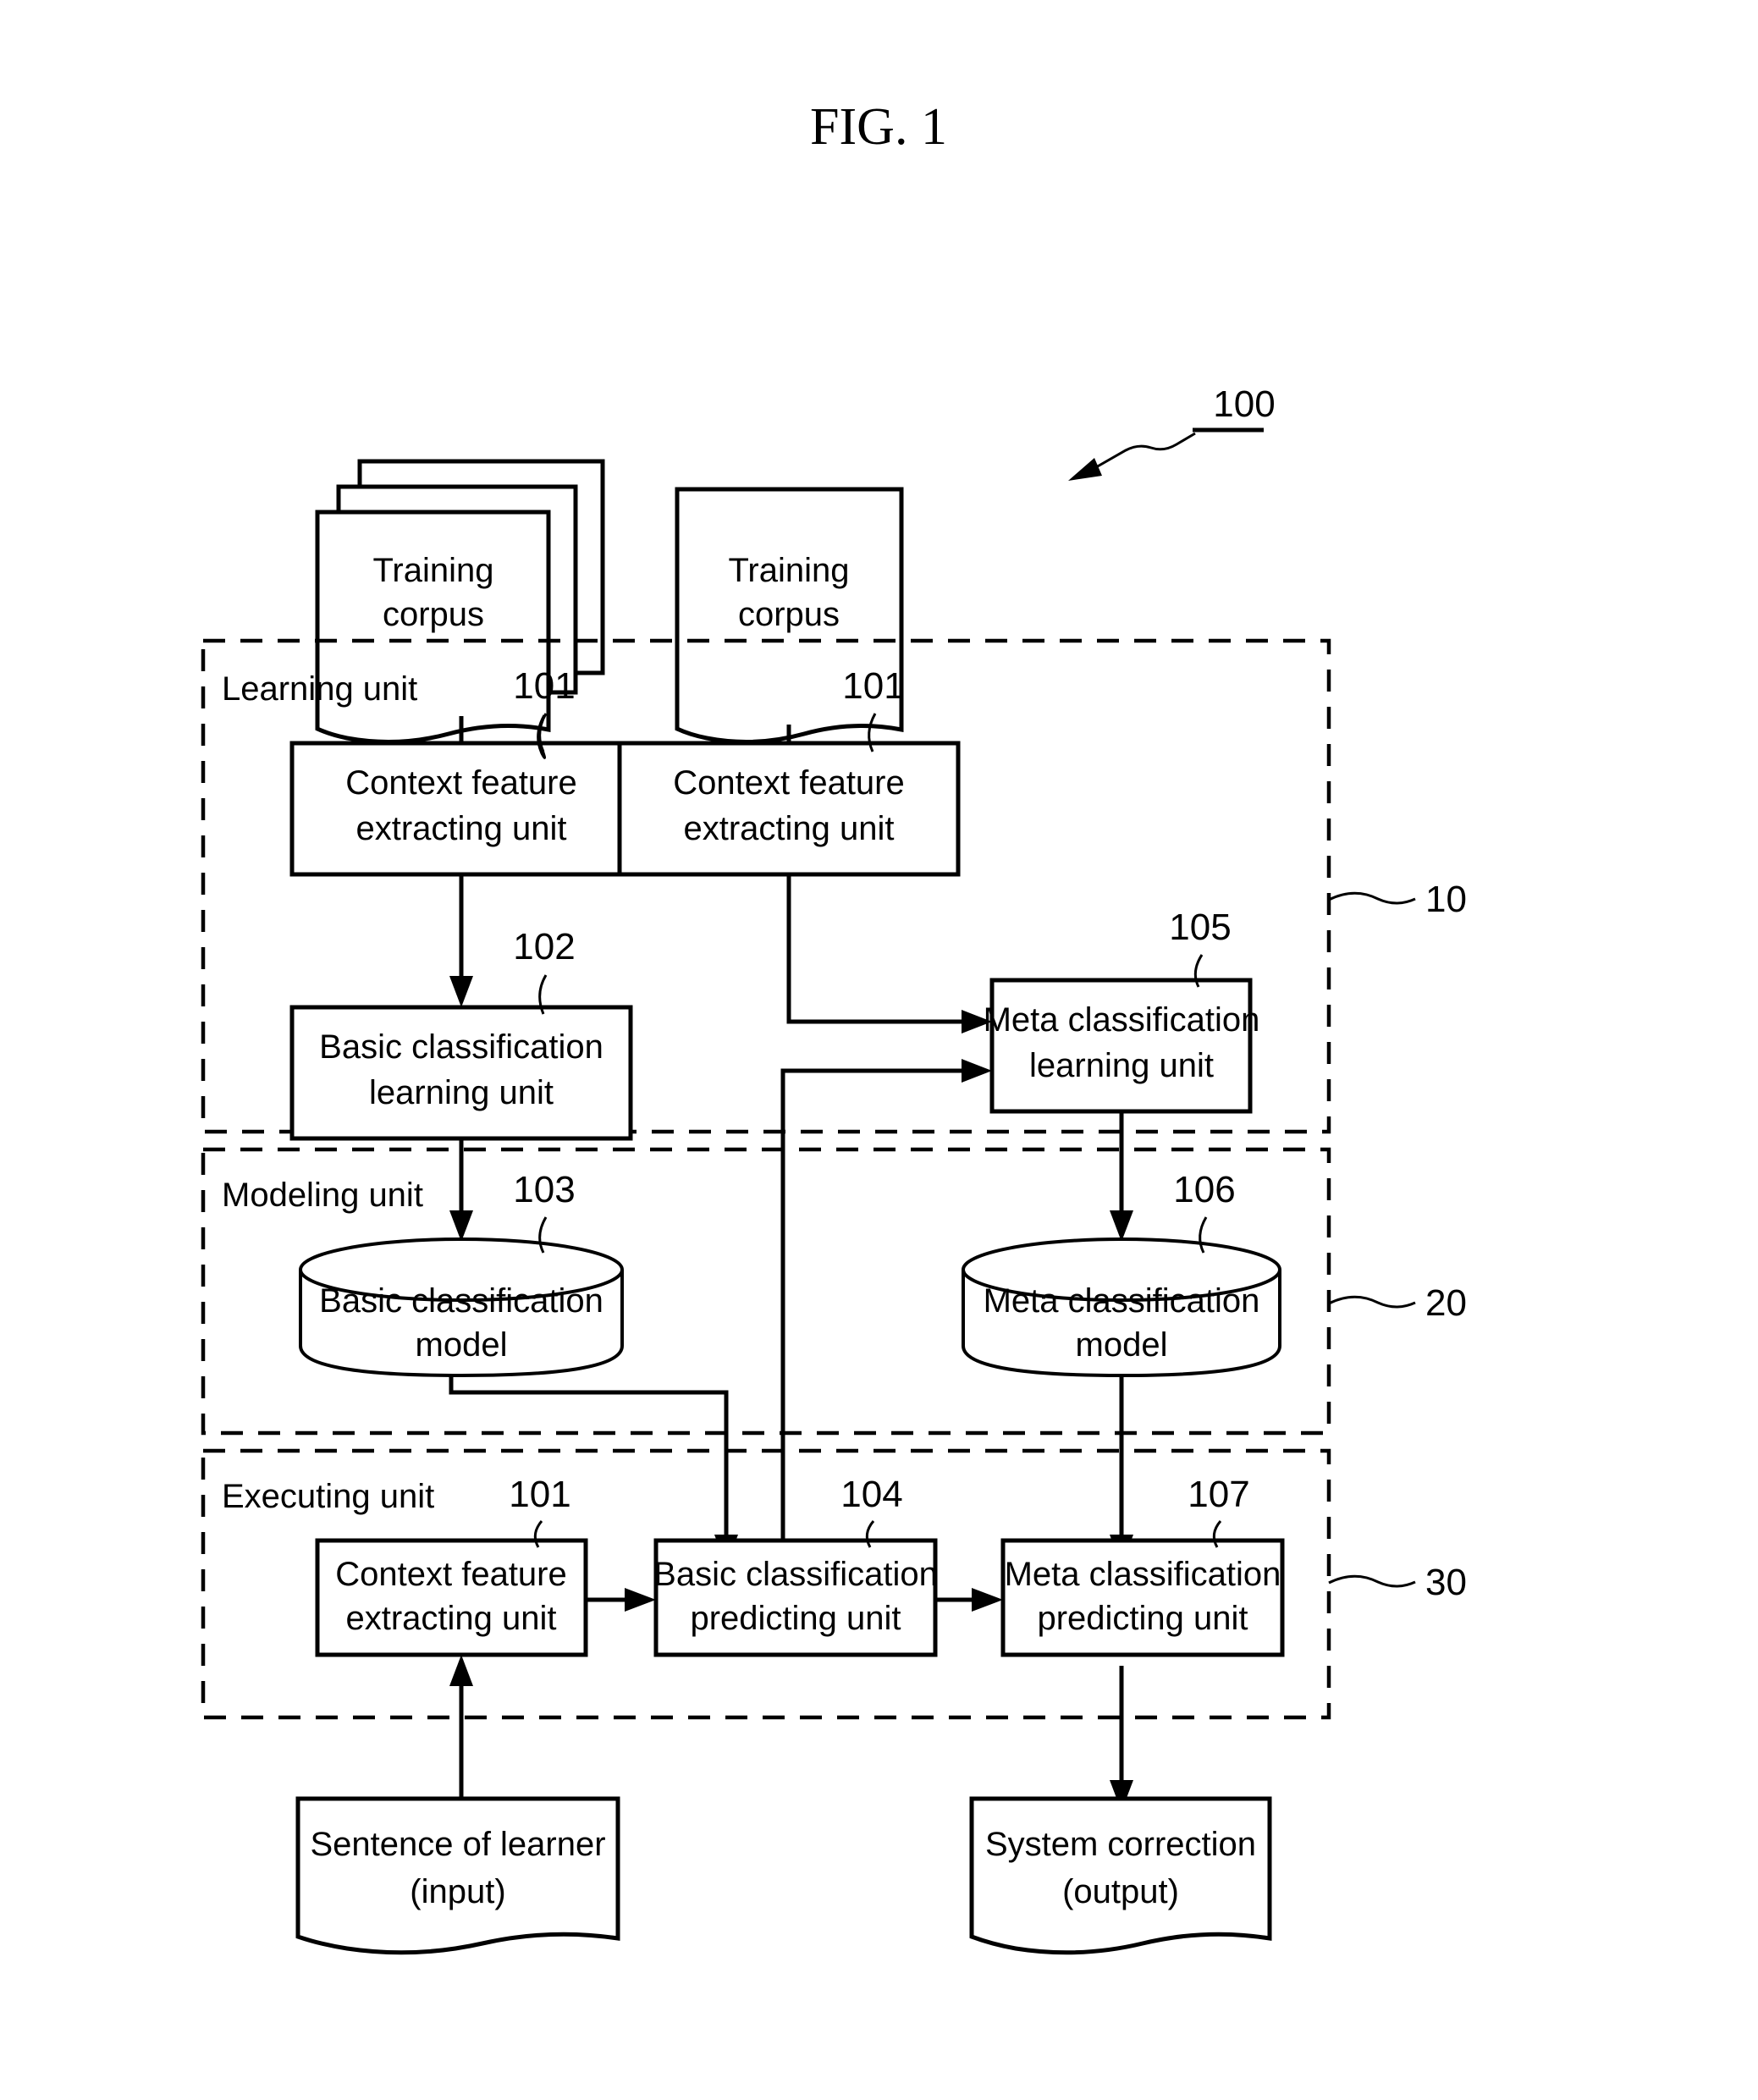 This screenshot has height=2100, width=1758. I want to click on mcp-line-1: Meta classification, so click(1143, 1574).